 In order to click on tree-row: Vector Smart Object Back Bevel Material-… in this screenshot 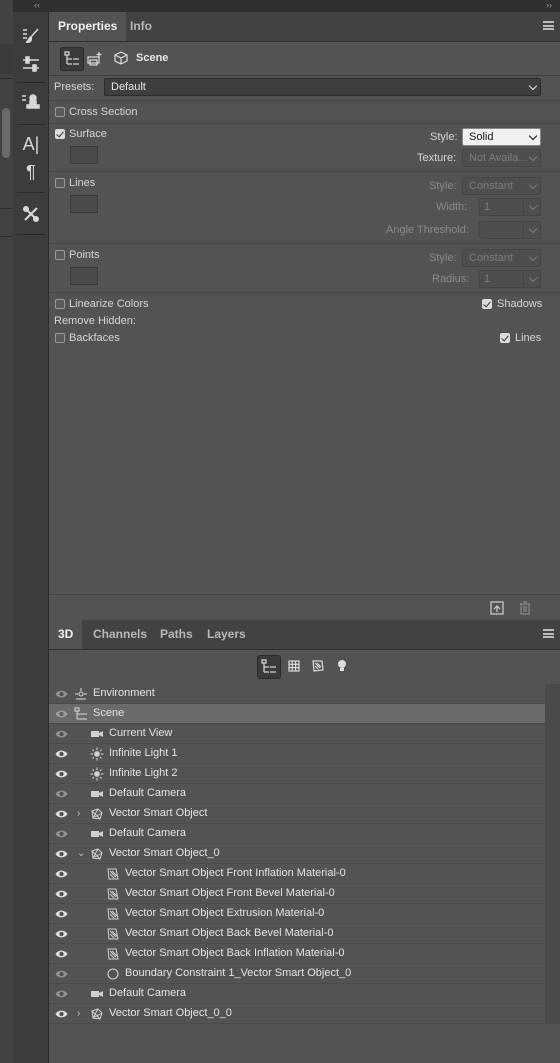, I will do `click(297, 934)`.